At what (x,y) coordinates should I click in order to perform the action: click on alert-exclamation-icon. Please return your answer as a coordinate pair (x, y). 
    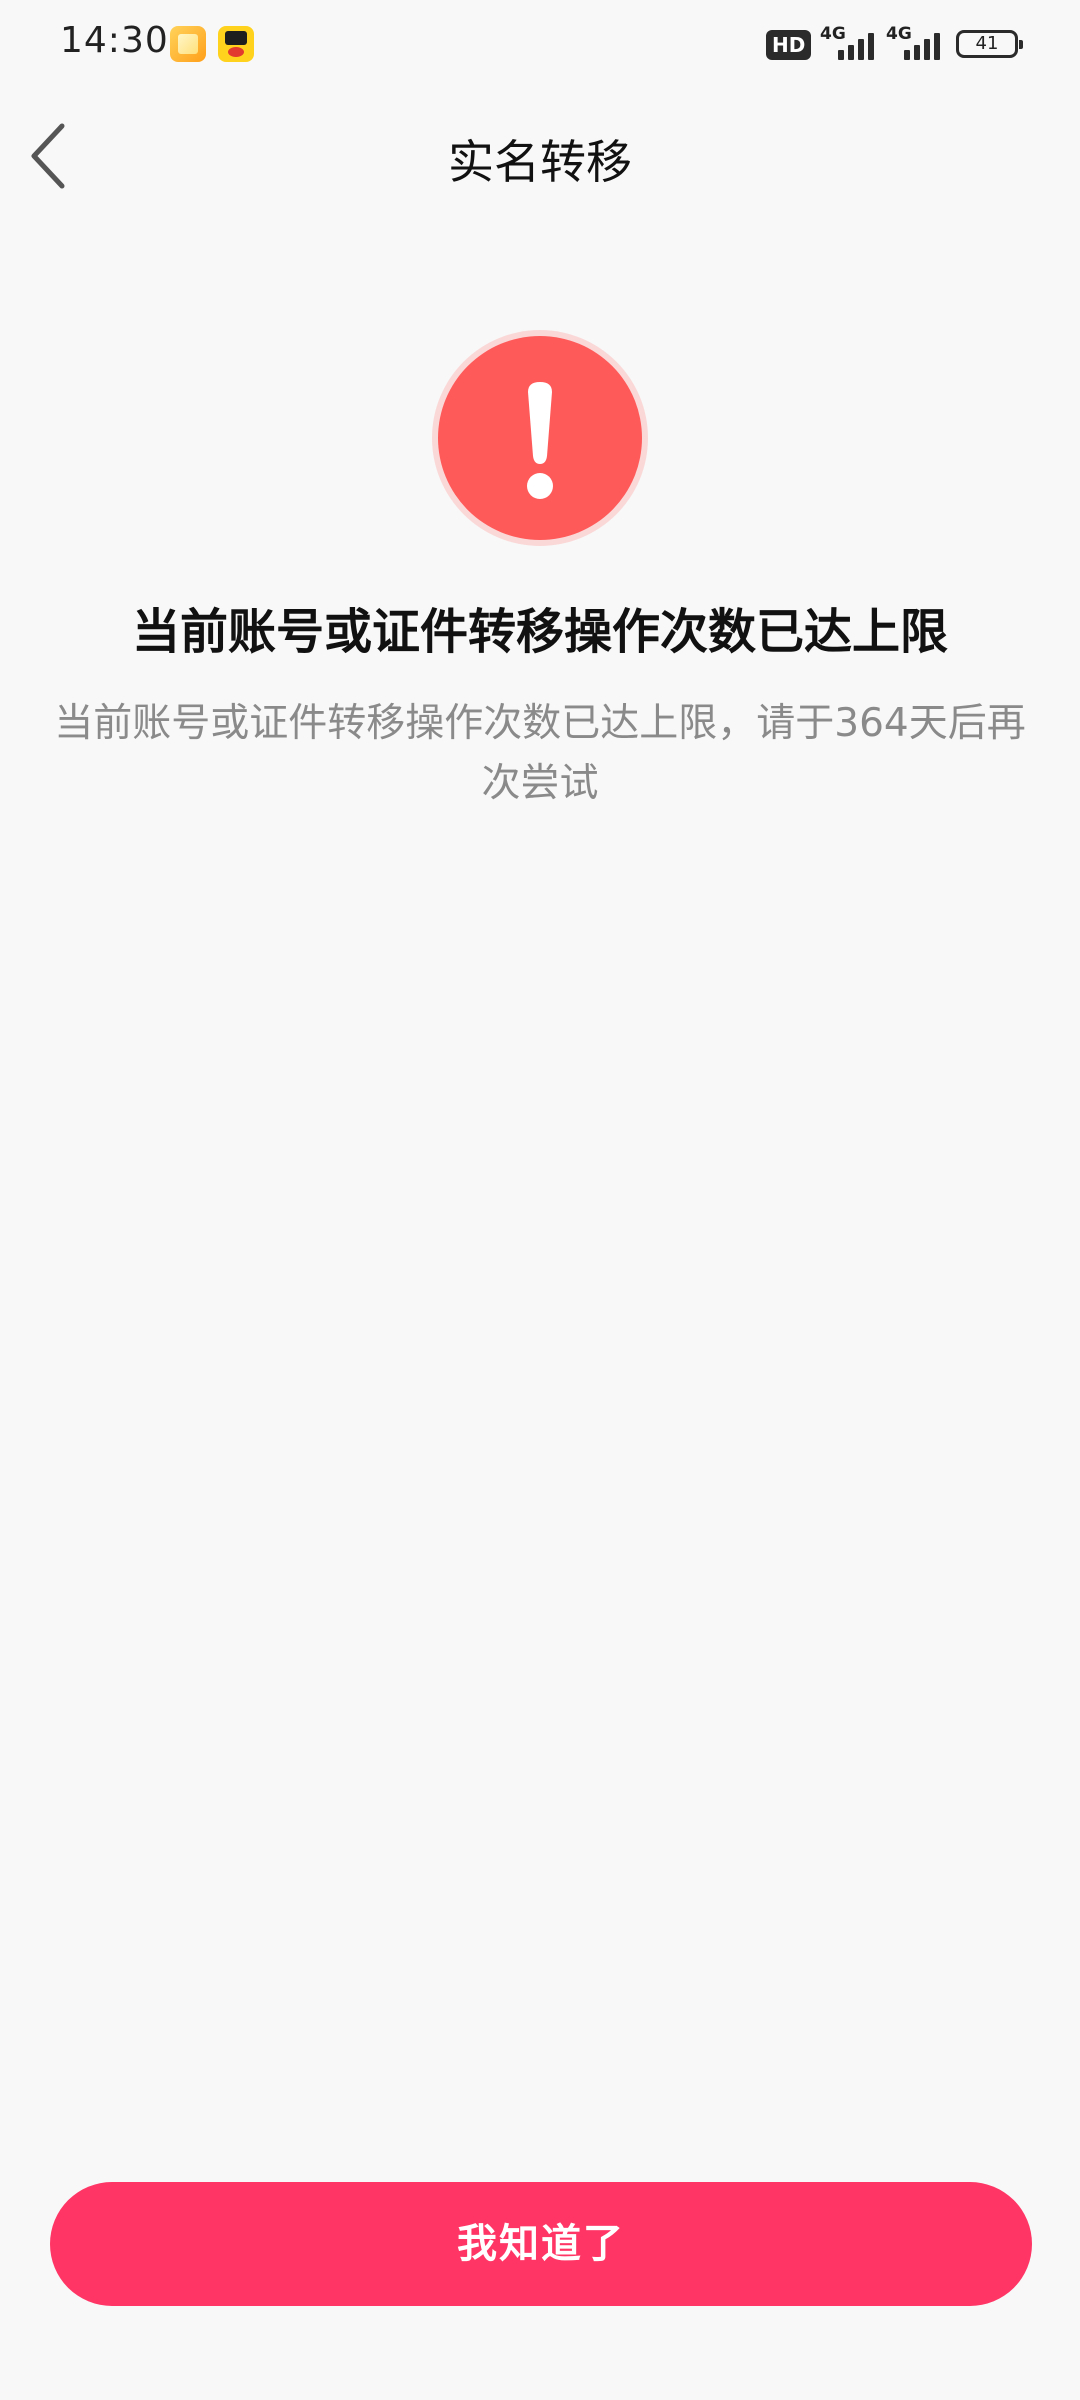
    Looking at the image, I should click on (540, 438).